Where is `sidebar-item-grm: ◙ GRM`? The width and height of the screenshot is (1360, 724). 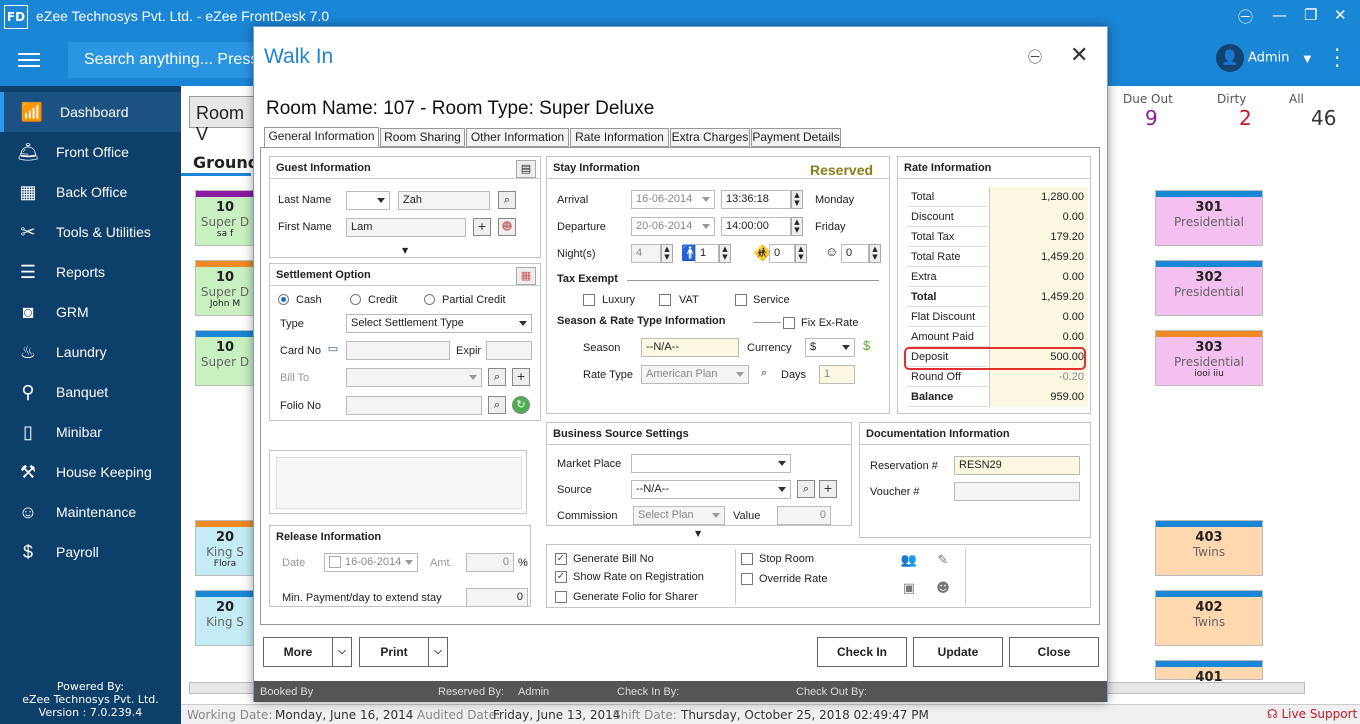
sidebar-item-grm: ◙ GRM is located at coordinates (90, 312).